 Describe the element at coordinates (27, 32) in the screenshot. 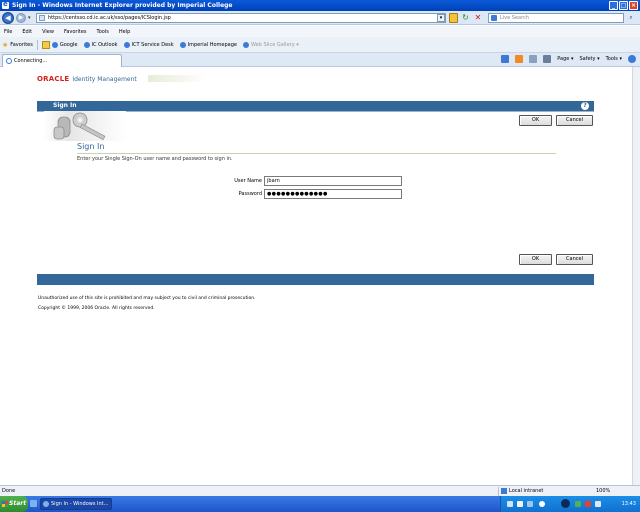

I see `menu-edit: Edit` at that location.